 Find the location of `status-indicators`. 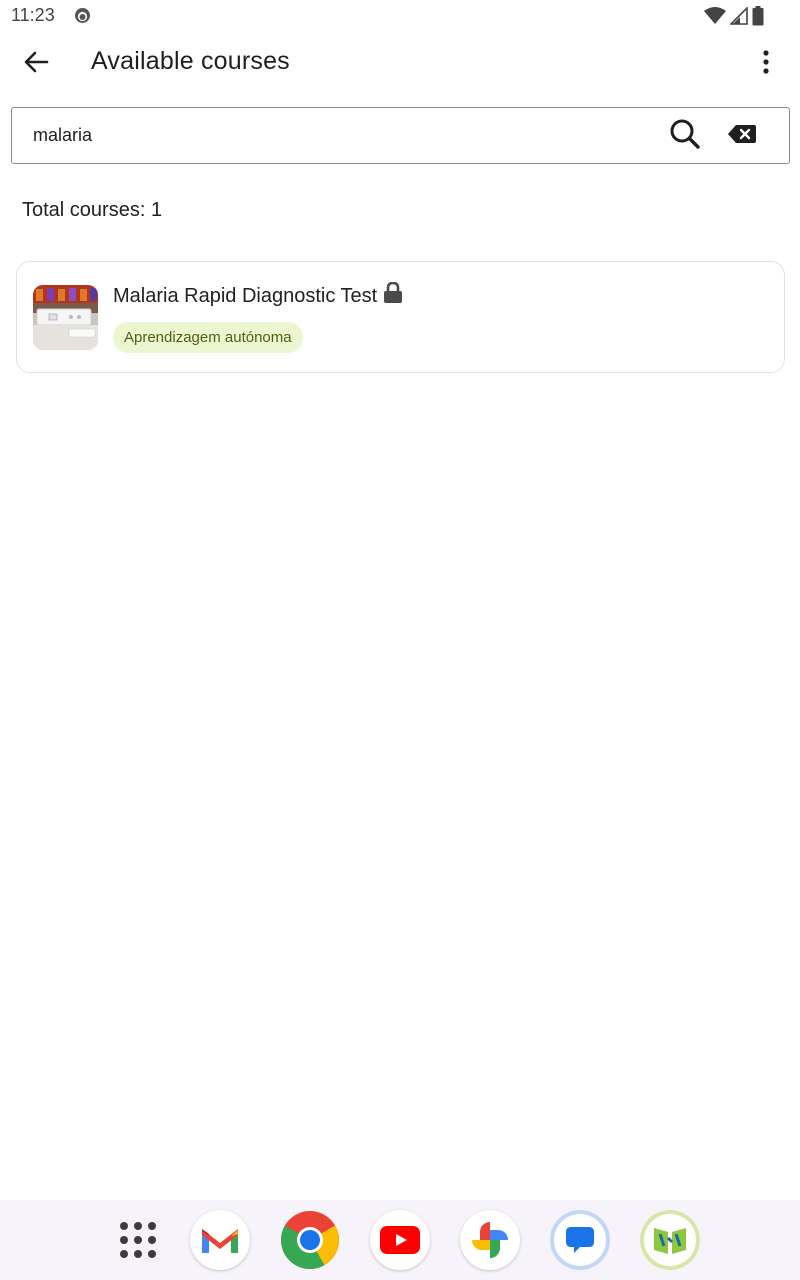

status-indicators is located at coordinates (734, 18).